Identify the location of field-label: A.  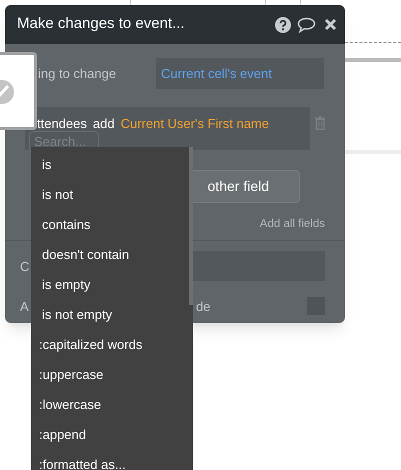
(24, 307).